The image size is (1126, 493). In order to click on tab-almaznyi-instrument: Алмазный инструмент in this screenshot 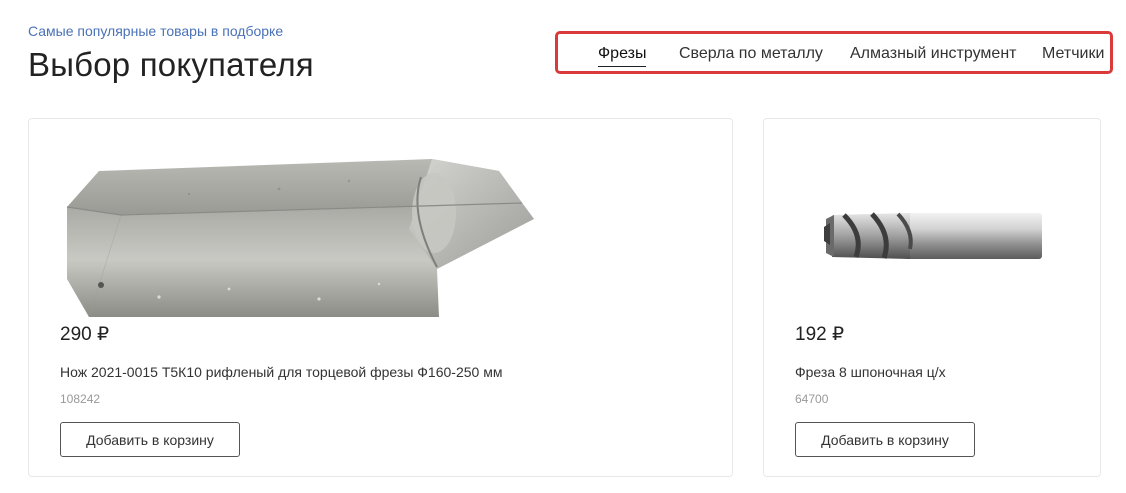, I will do `click(933, 55)`.